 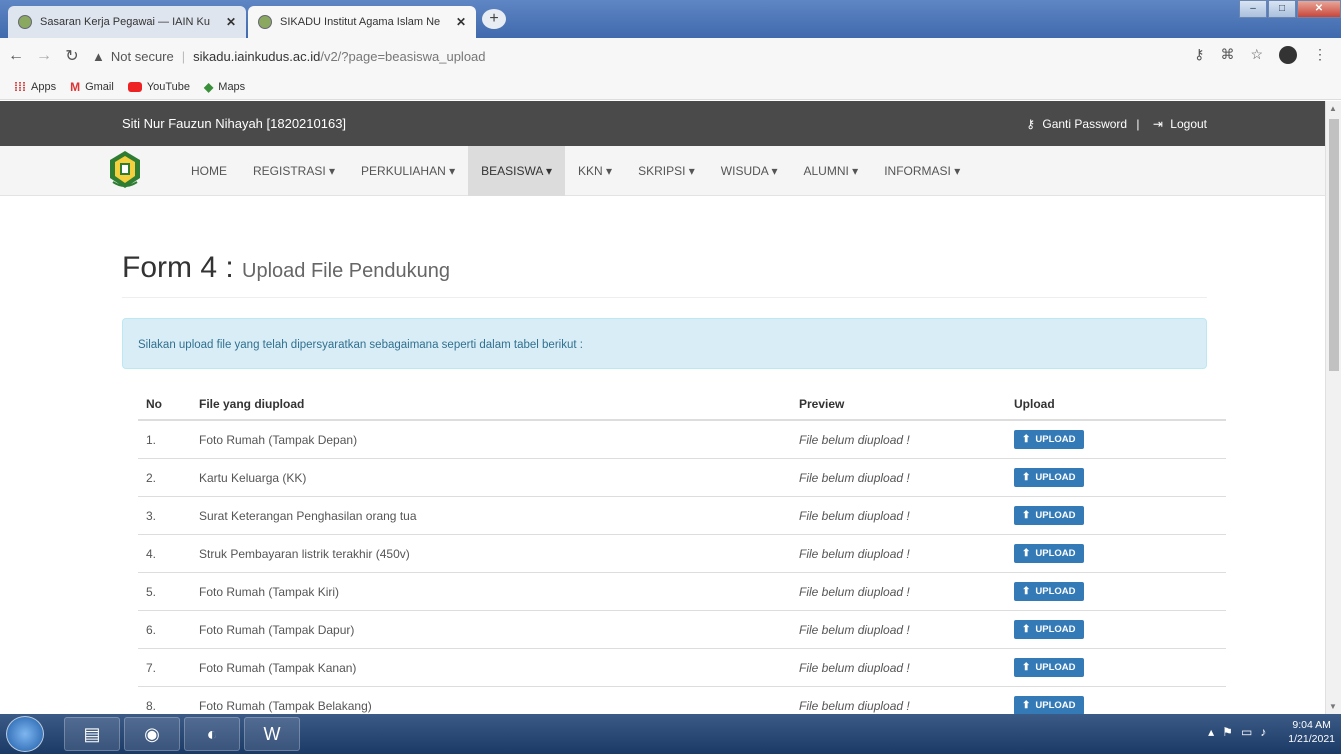 I want to click on logout-link: Logout, so click(x=1188, y=124).